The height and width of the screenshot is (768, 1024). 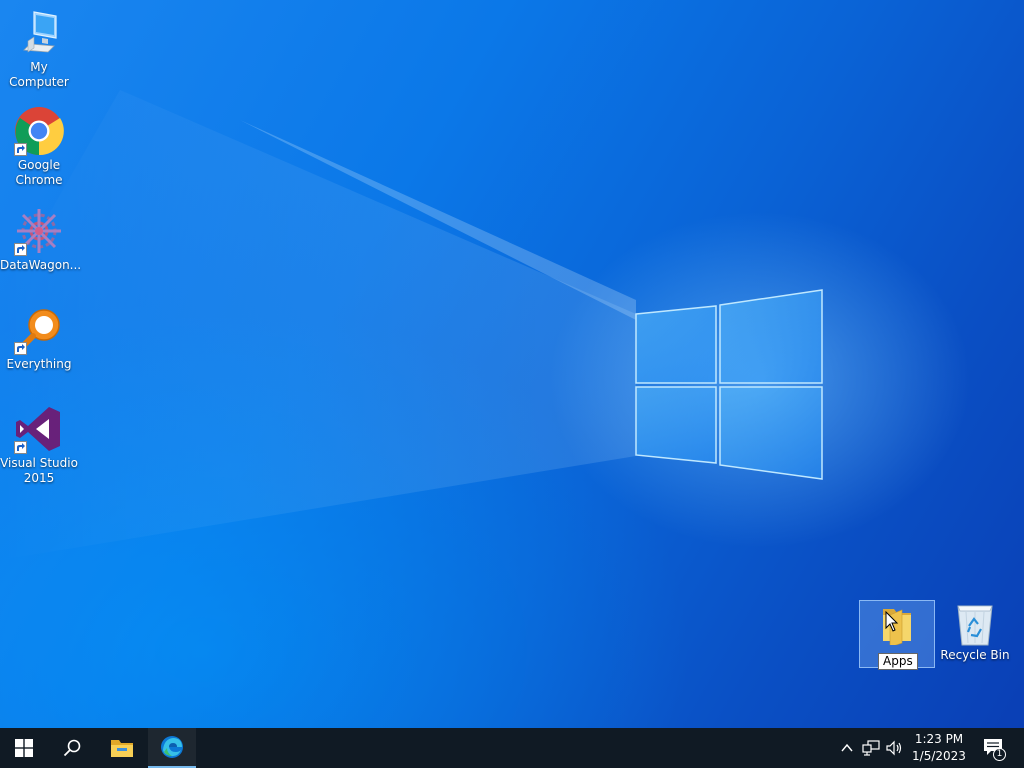 I want to click on chrome-icon, so click(x=39, y=131).